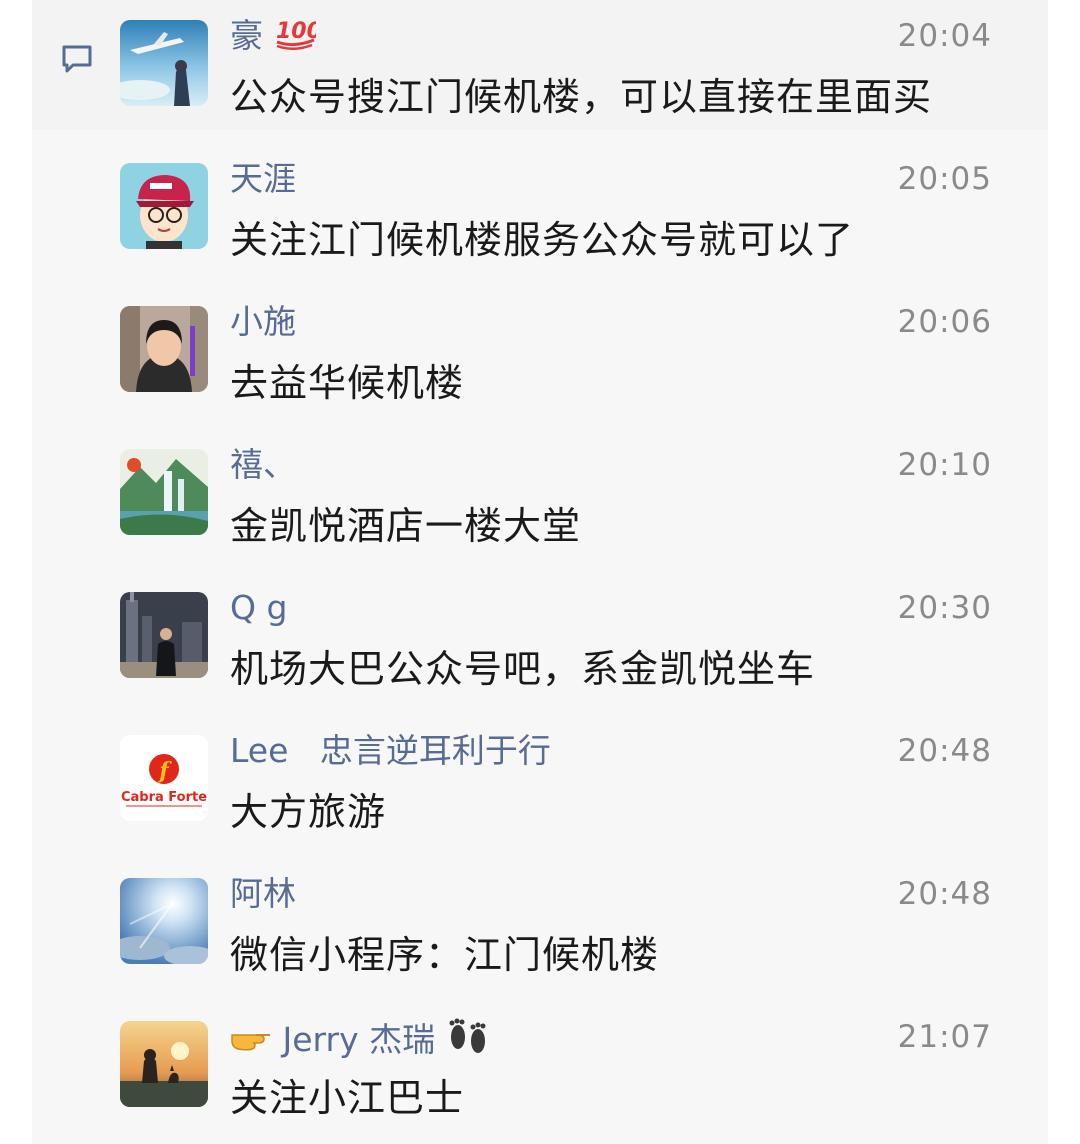 The height and width of the screenshot is (1144, 1080). What do you see at coordinates (77, 59) in the screenshot?
I see `comment-icon` at bounding box center [77, 59].